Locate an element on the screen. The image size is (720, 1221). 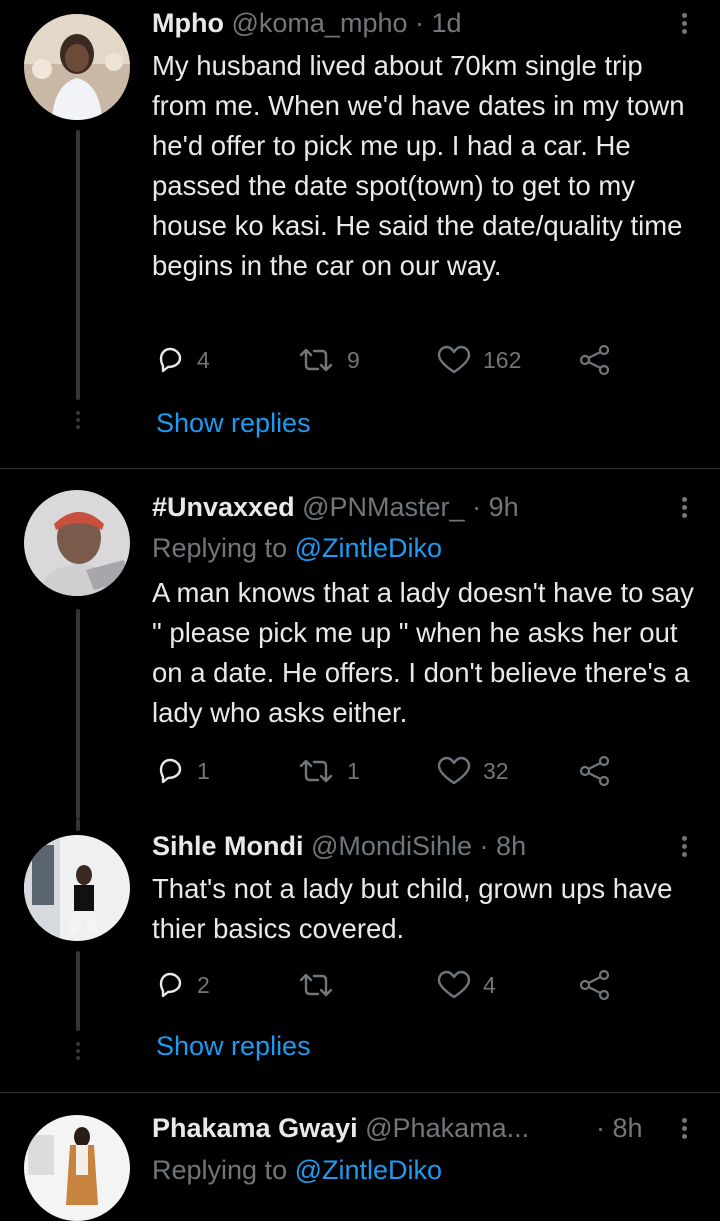
like-button: 32 is located at coordinates (473, 771).